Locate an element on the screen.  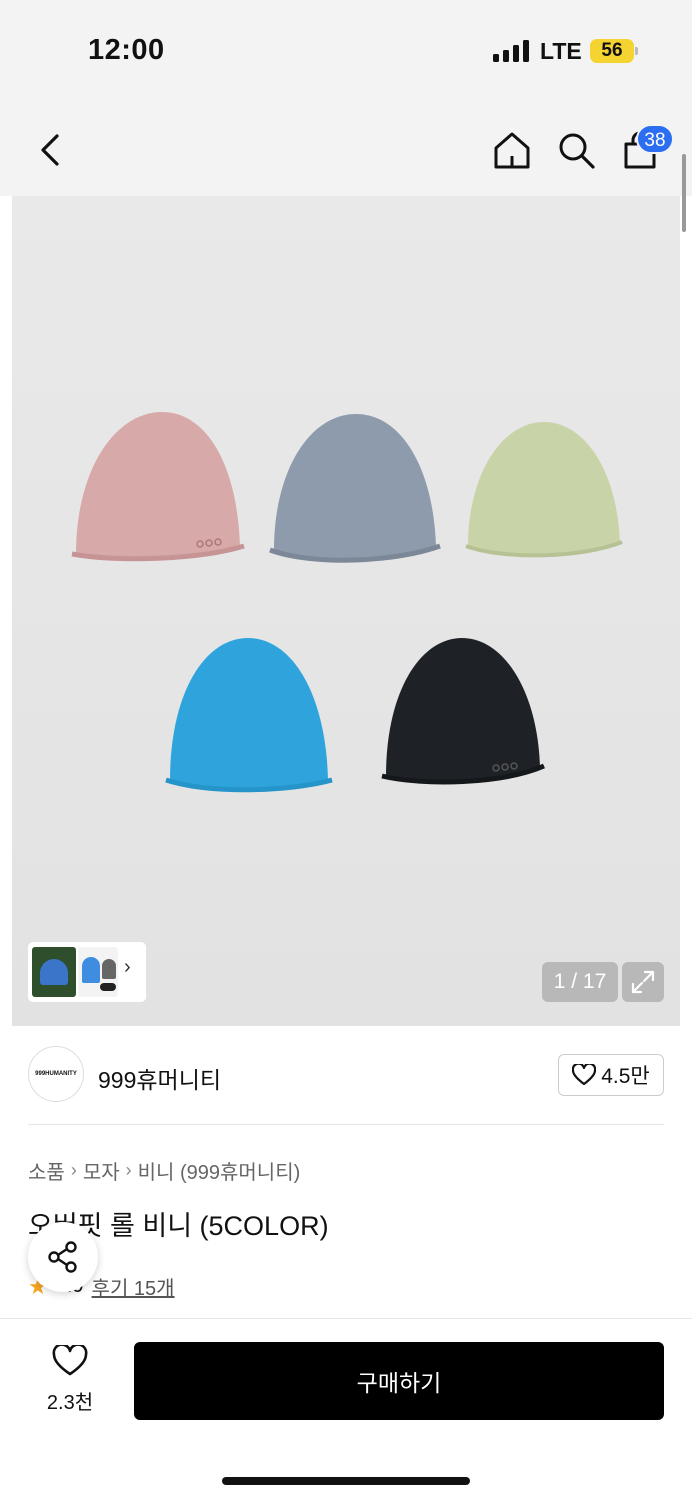
home-indicator is located at coordinates (346, 1481).